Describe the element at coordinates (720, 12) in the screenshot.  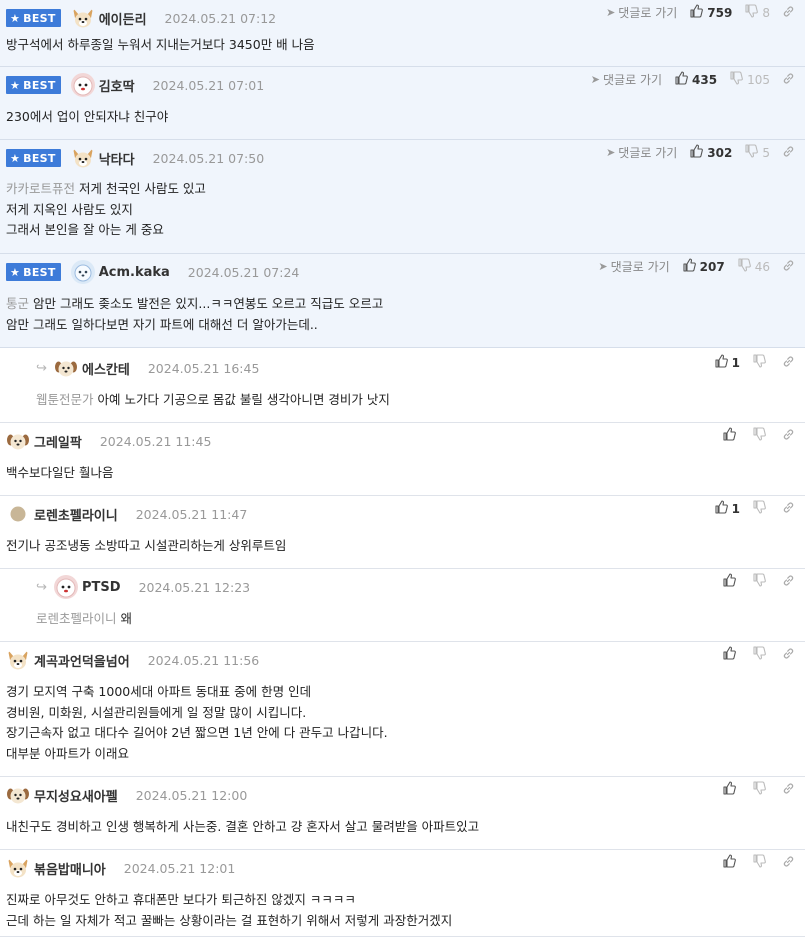
I see `like-count: 759` at that location.